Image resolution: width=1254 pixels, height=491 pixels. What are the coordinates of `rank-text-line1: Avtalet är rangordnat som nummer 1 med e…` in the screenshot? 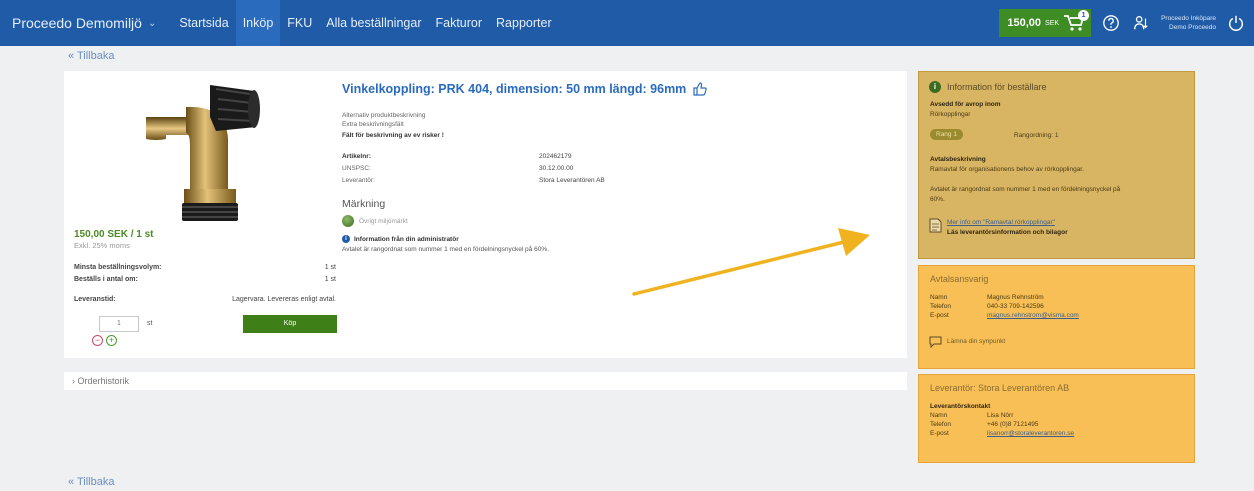 It's located at (1025, 189).